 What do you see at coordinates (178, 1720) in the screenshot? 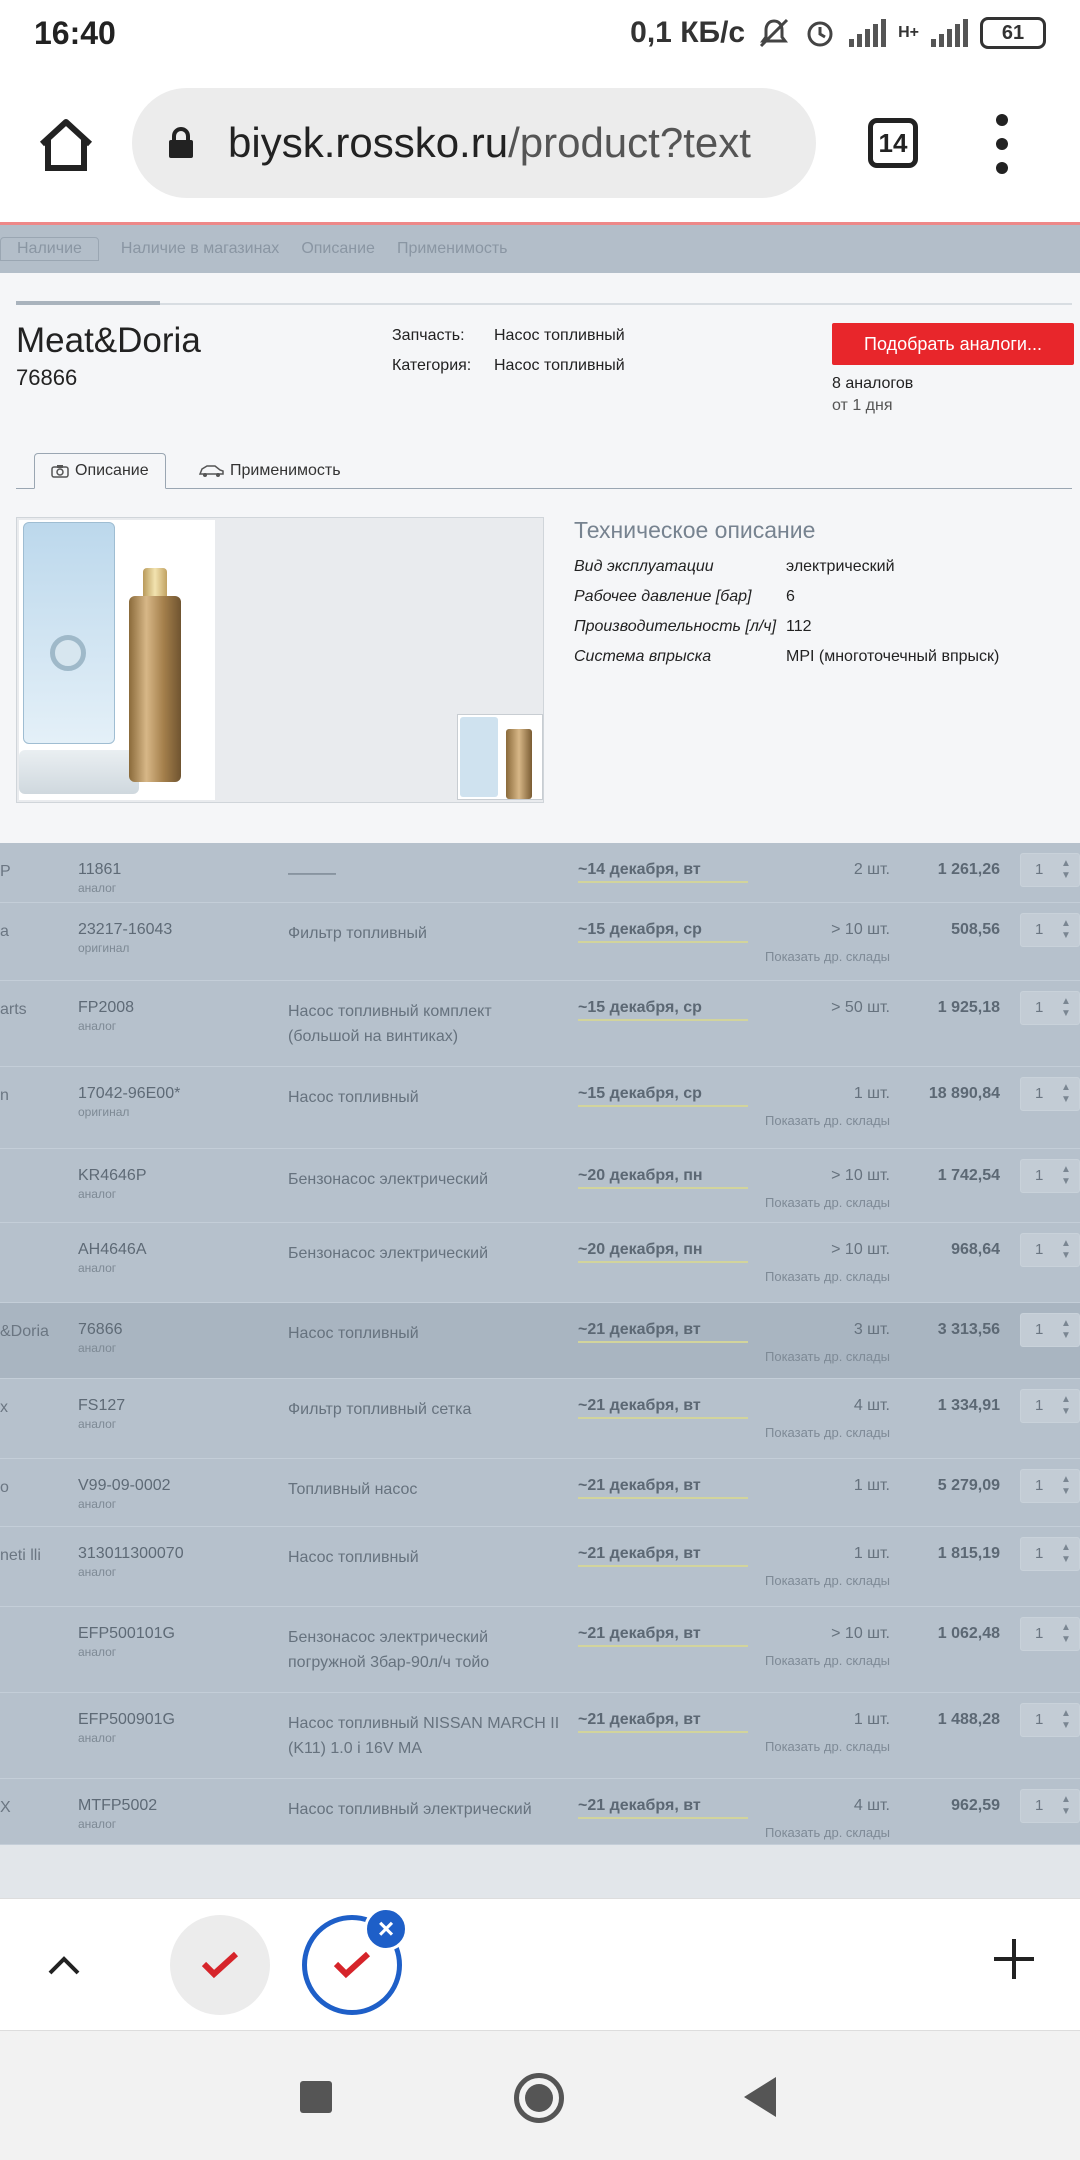
I see `row-code: EFP500901G` at bounding box center [178, 1720].